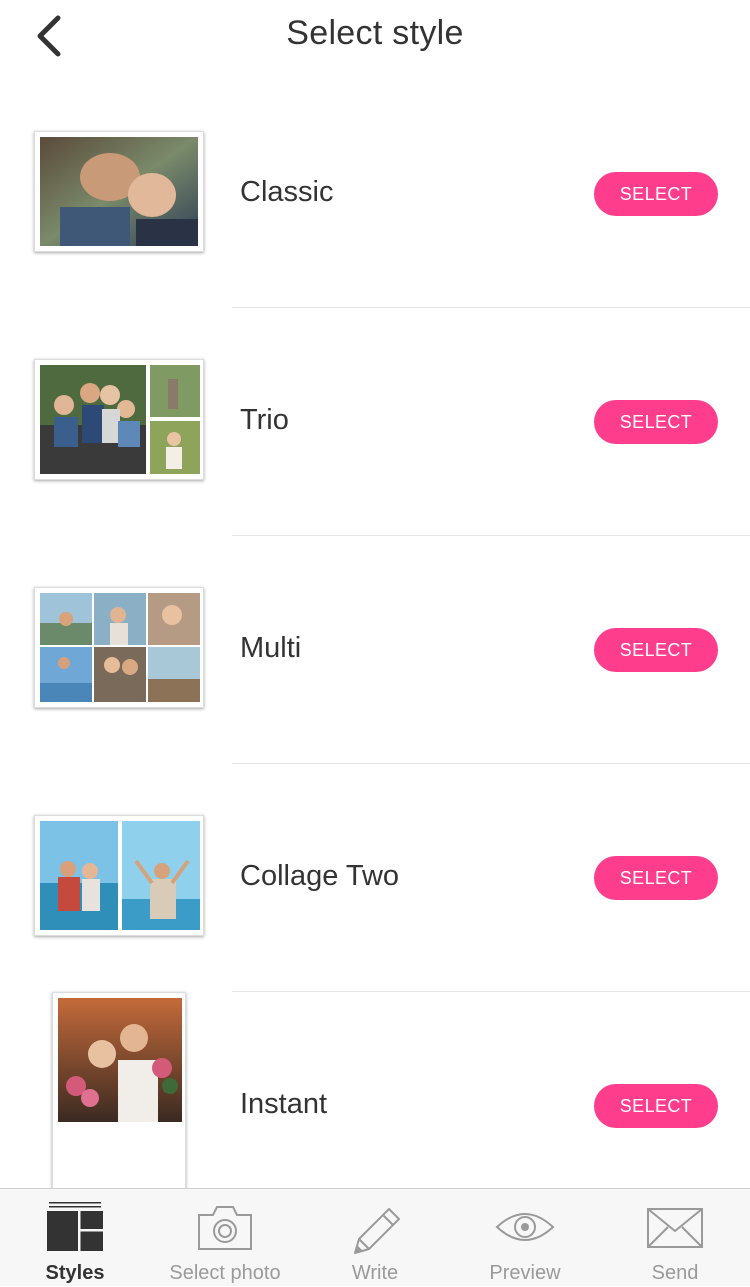 The width and height of the screenshot is (750, 1287). I want to click on tab-preview: Preview, so click(525, 1238).